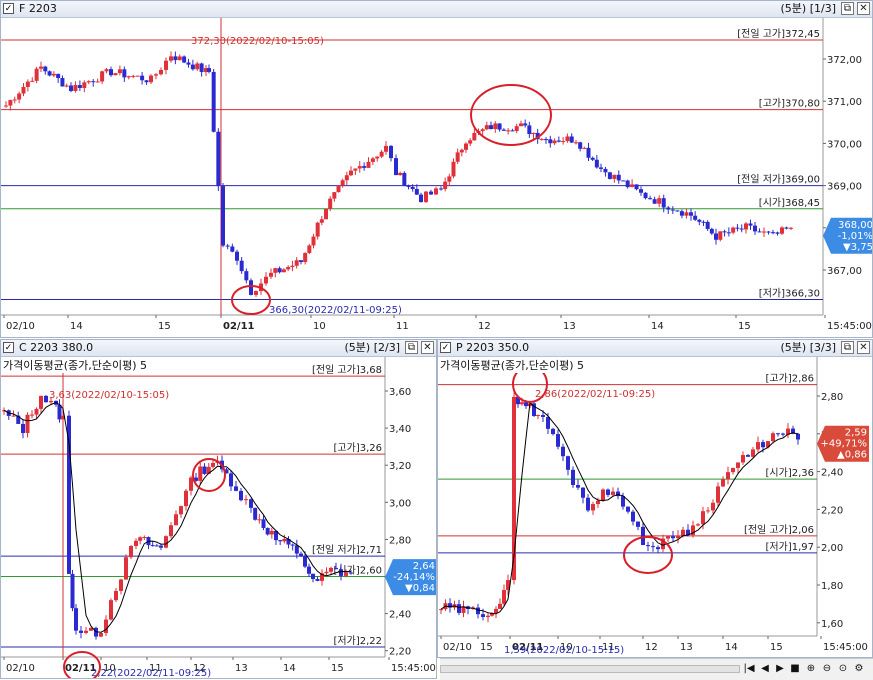  I want to click on settings-icon: ⚙, so click(859, 669).